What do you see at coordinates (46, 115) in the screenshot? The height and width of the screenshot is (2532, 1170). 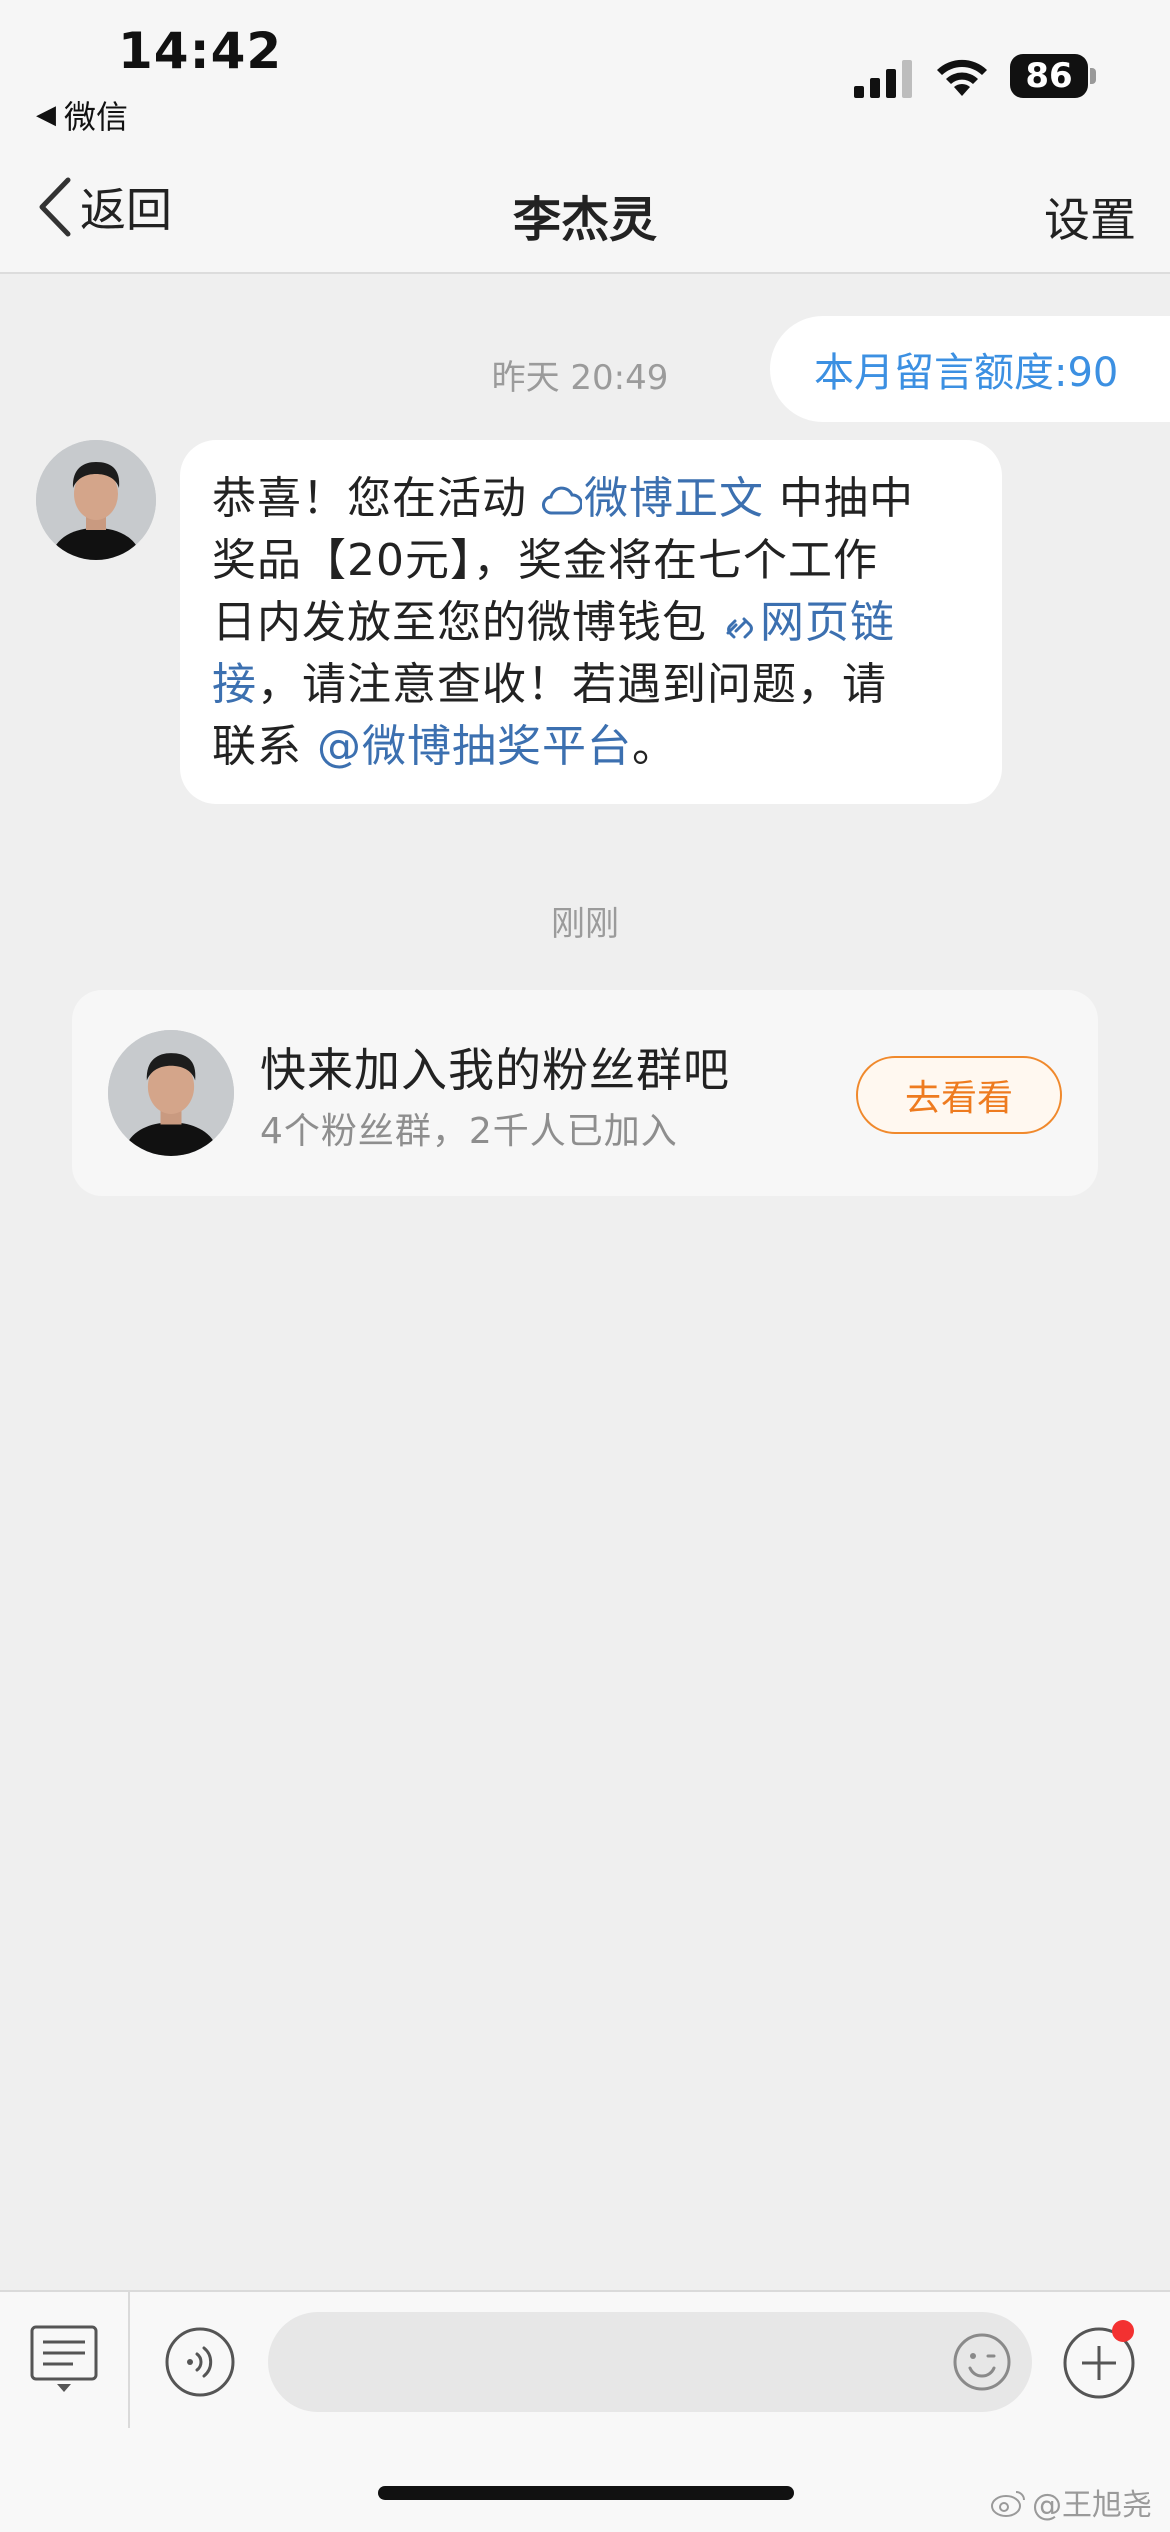 I see `back-triangle-icon: ◀` at bounding box center [46, 115].